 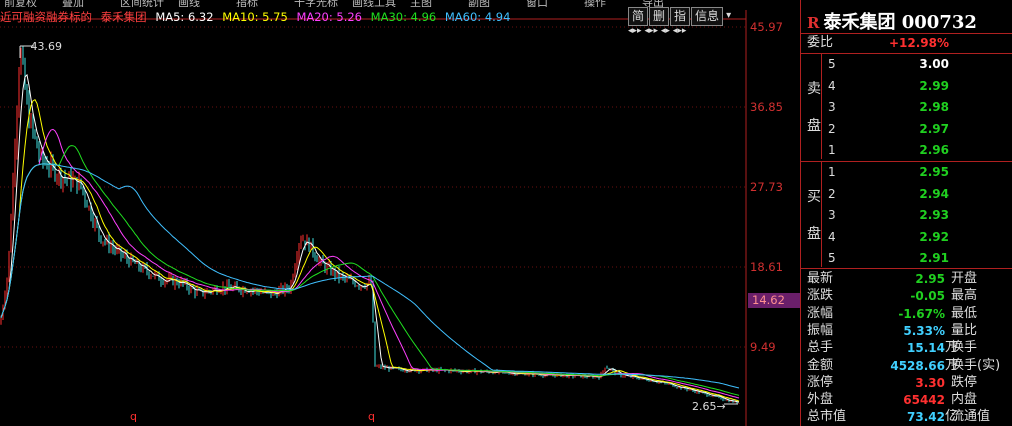 What do you see at coordinates (820, 330) in the screenshot?
I see `stat-label: 振幅` at bounding box center [820, 330].